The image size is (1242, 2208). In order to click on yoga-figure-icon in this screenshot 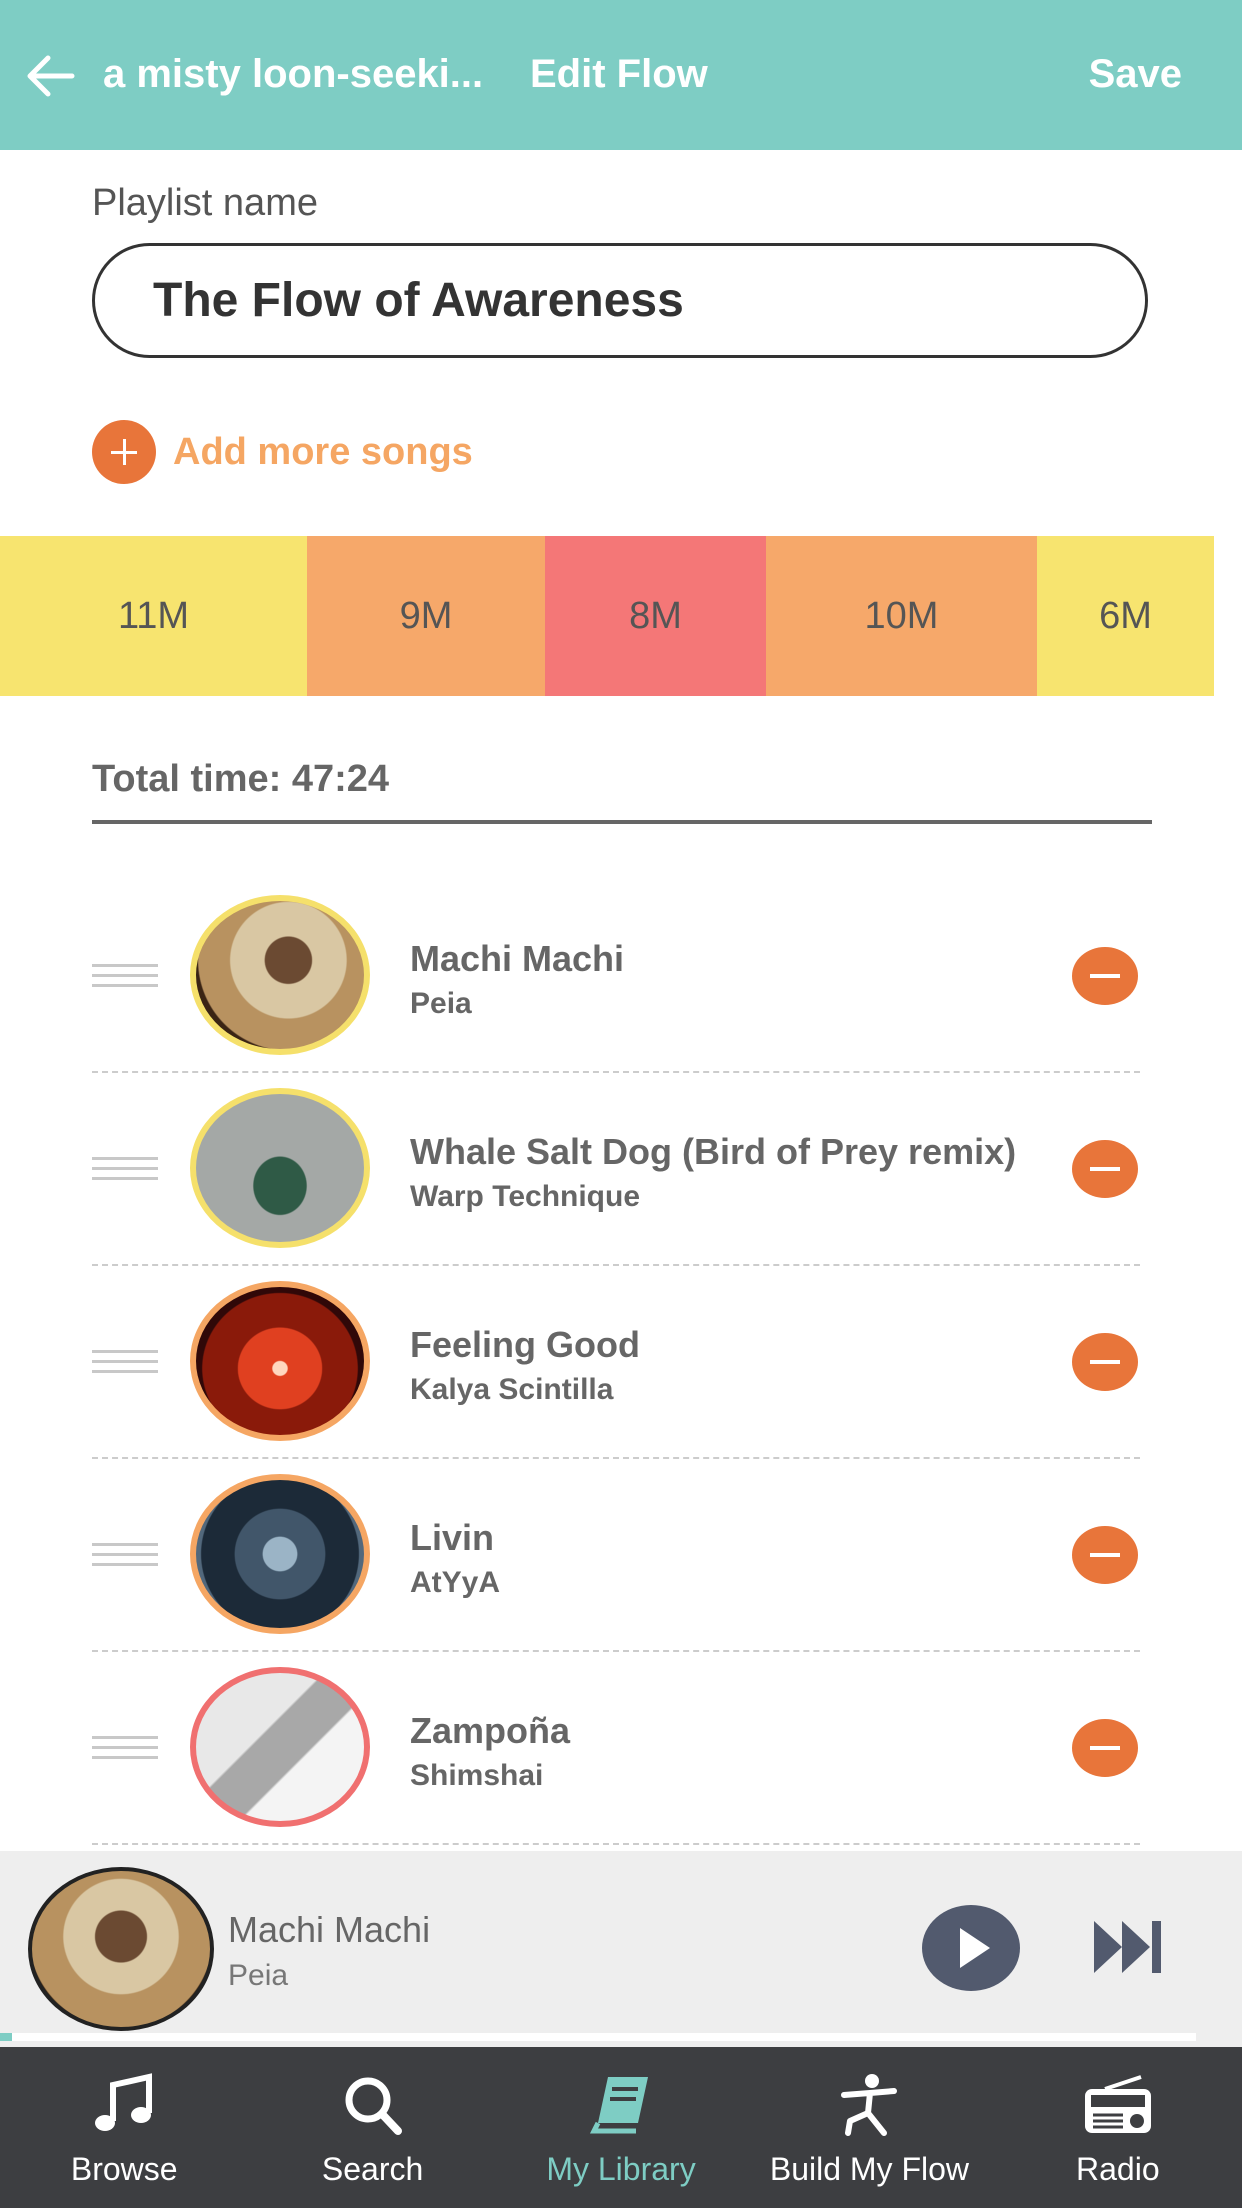, I will do `click(869, 2105)`.